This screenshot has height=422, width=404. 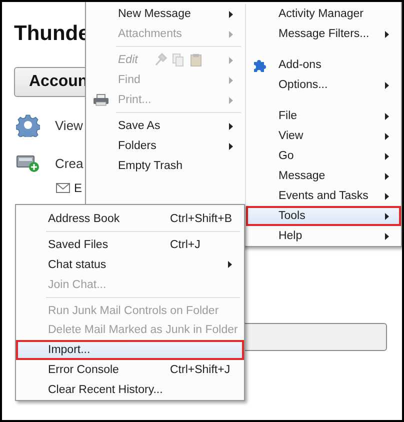 What do you see at coordinates (166, 14) in the screenshot?
I see `menu-item: New Message` at bounding box center [166, 14].